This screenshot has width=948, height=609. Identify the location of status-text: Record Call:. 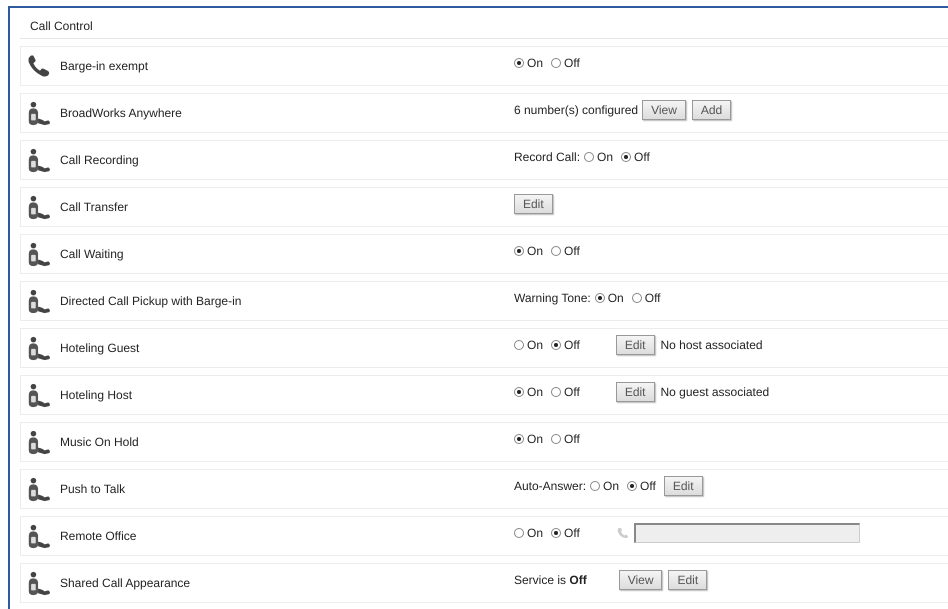
(547, 157).